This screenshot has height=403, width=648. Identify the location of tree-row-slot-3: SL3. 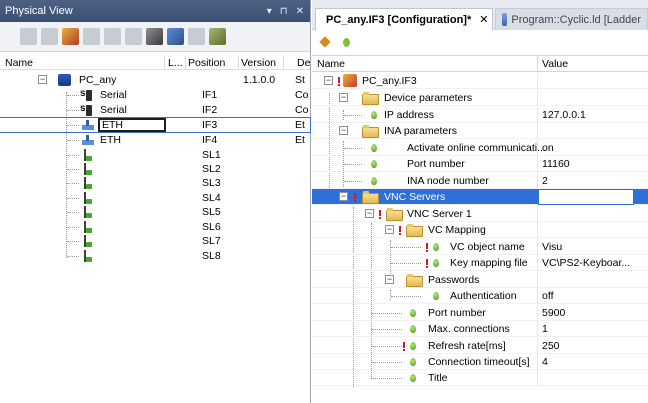
(155, 183).